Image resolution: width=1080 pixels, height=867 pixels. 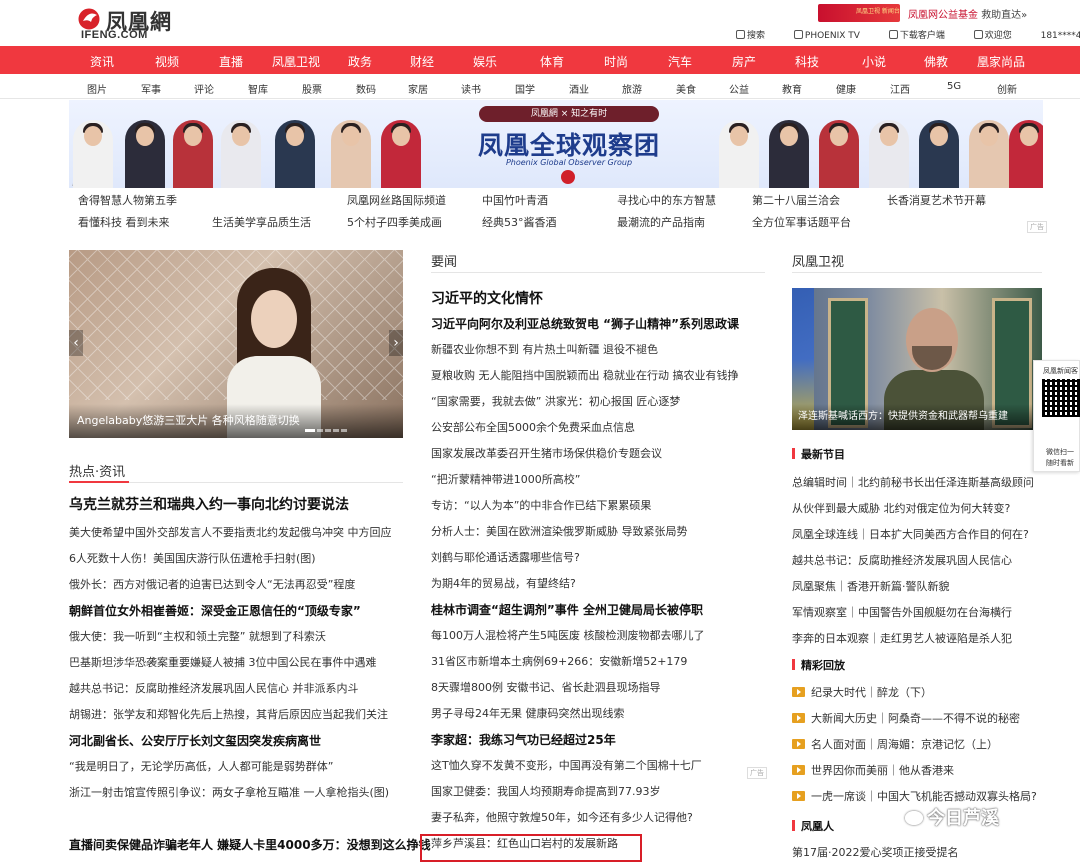 I want to click on hot-news-item: “我是明日了，无论学历高低，人人都可能是弱势群体”, so click(x=201, y=766).